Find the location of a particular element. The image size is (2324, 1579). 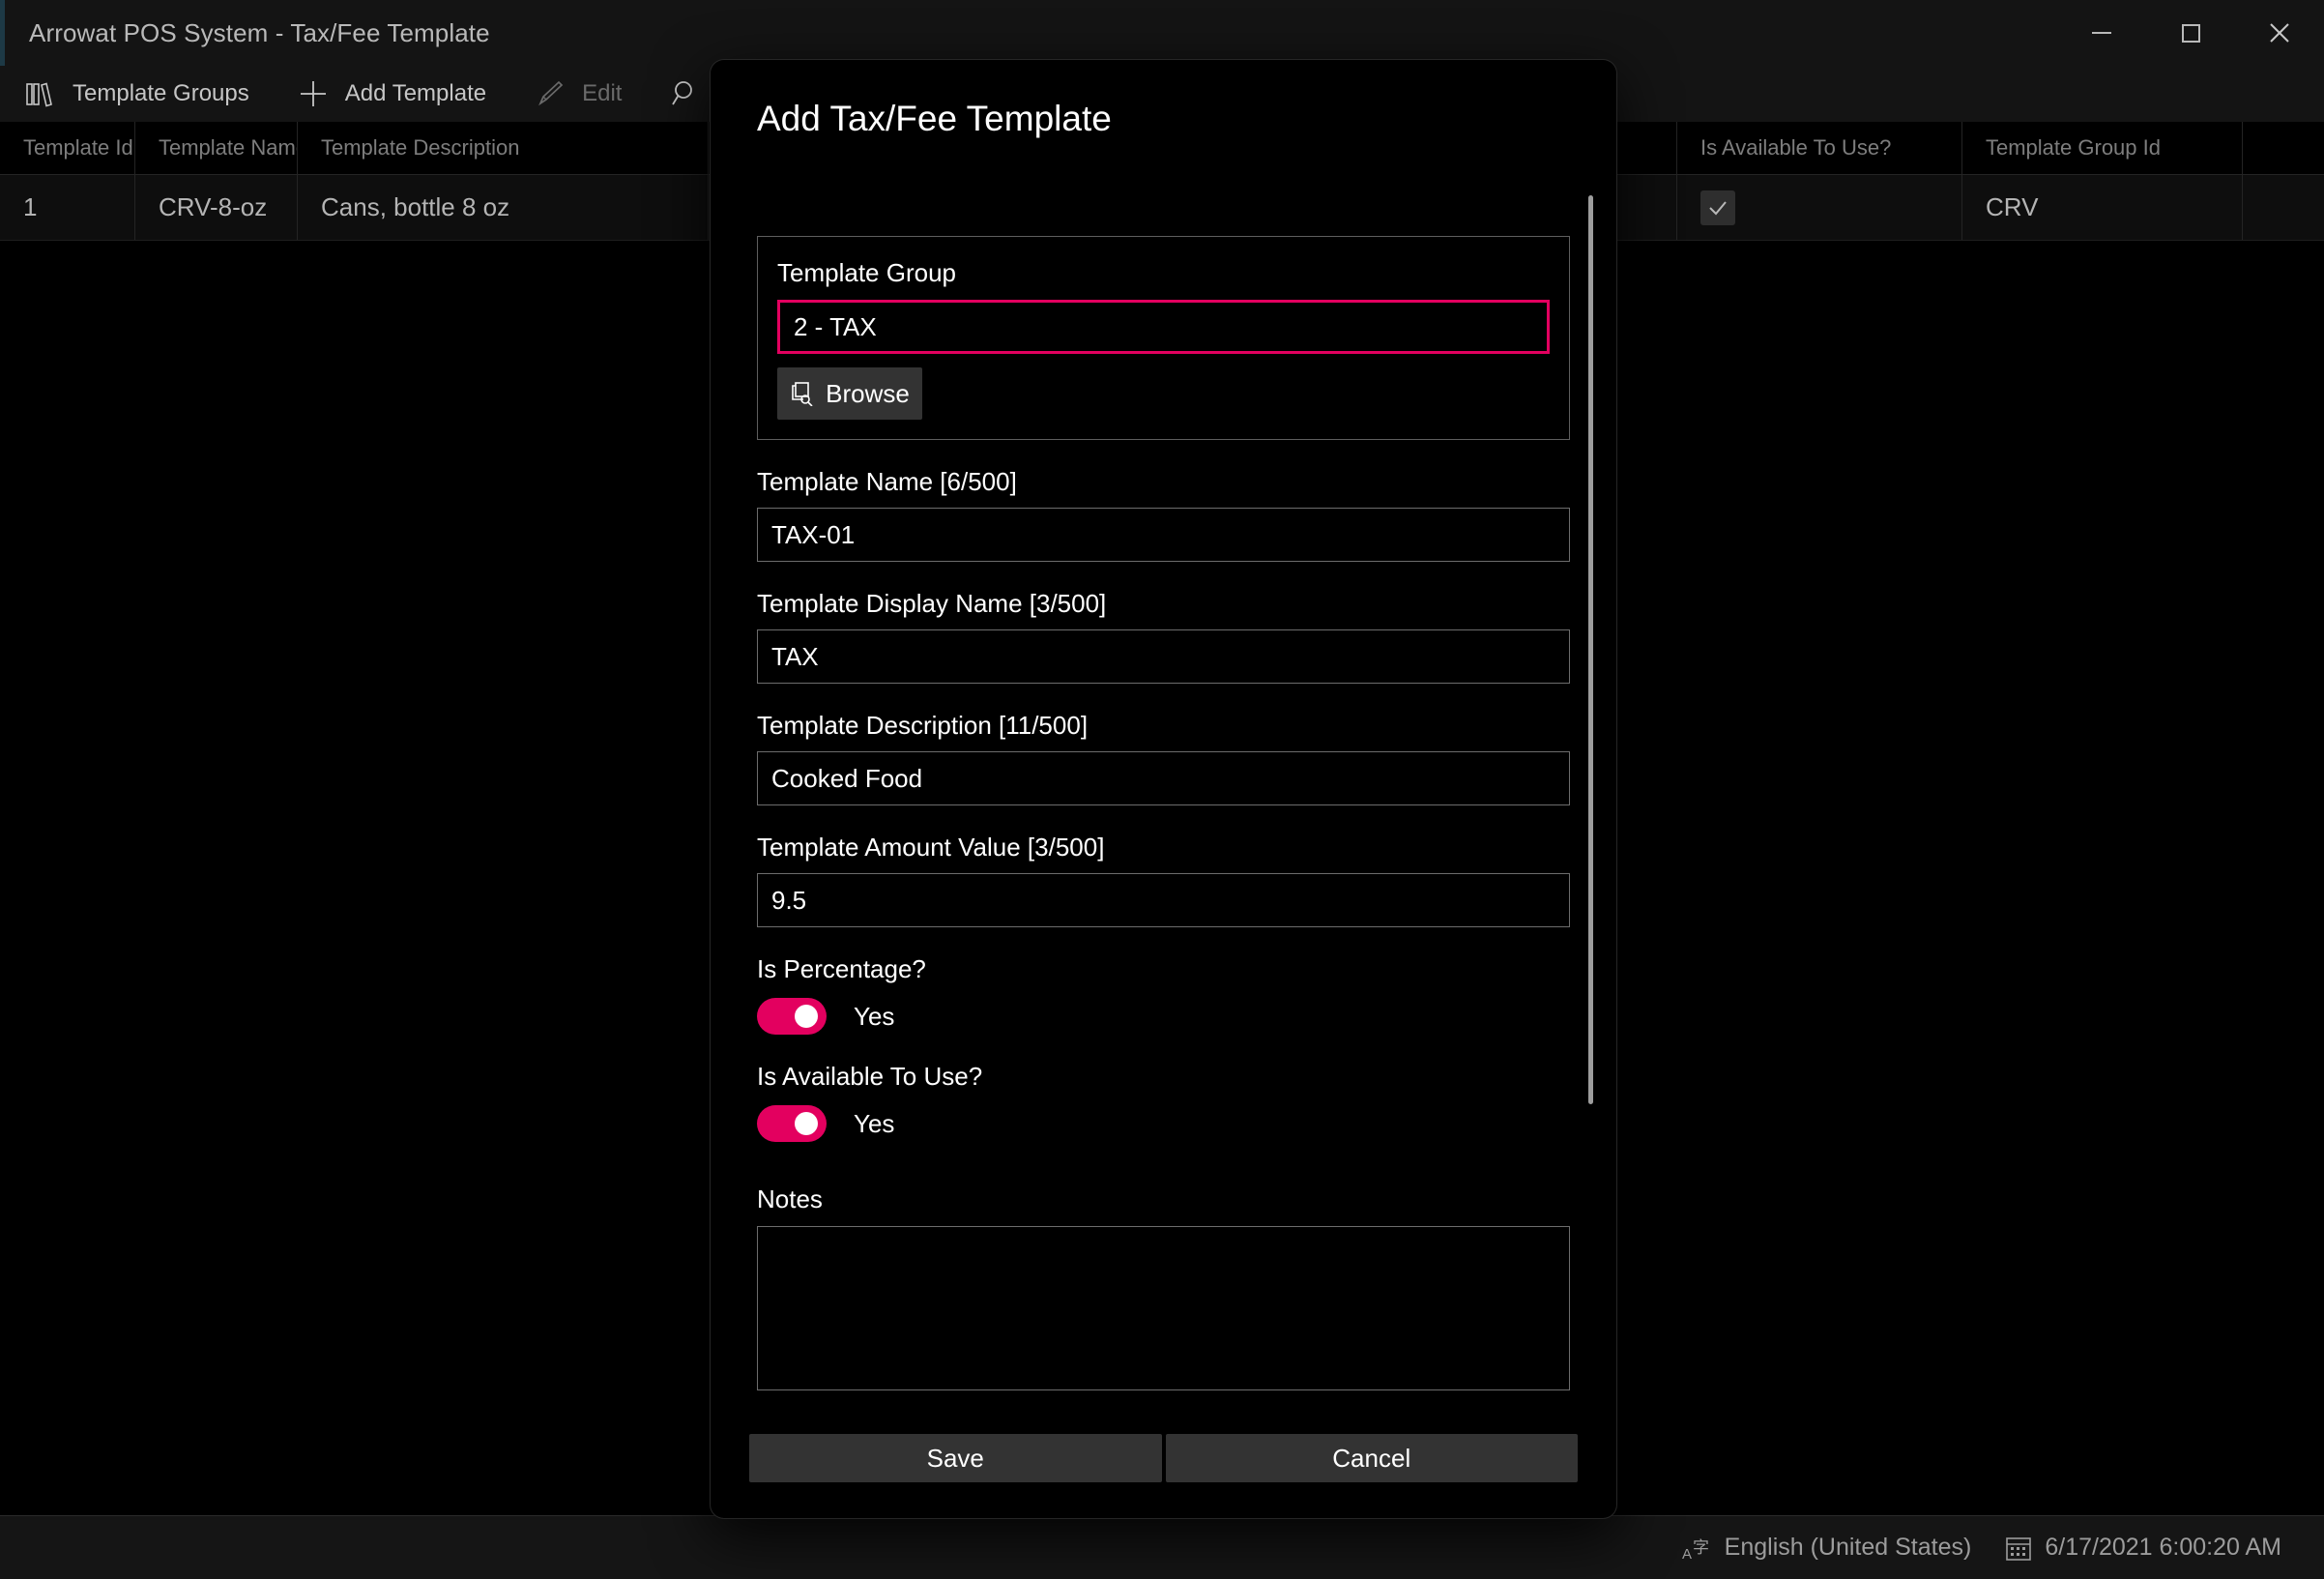

template-display-name-label: Template Display Name [3/500] is located at coordinates (932, 603).